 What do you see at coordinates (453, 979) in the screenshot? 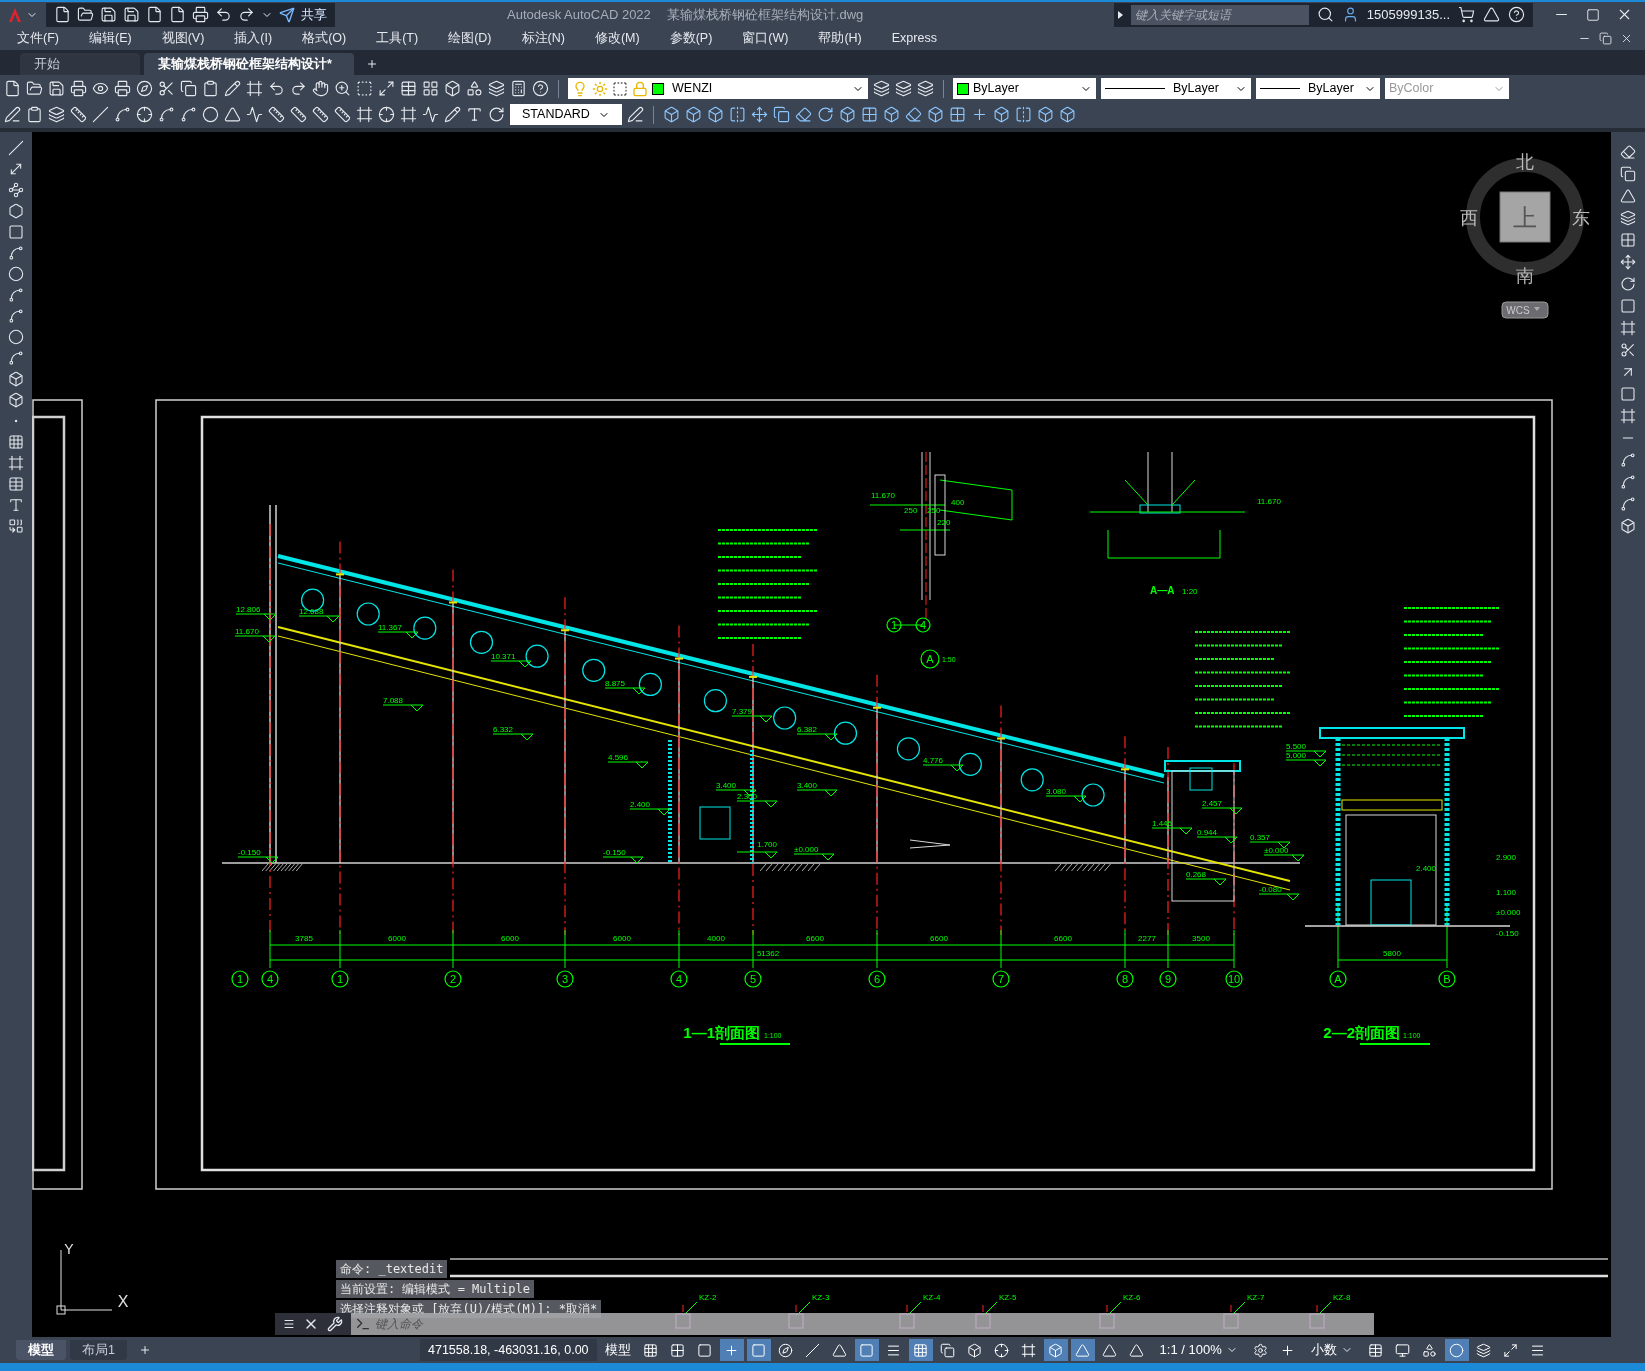
I see `axis-bubble: 2` at bounding box center [453, 979].